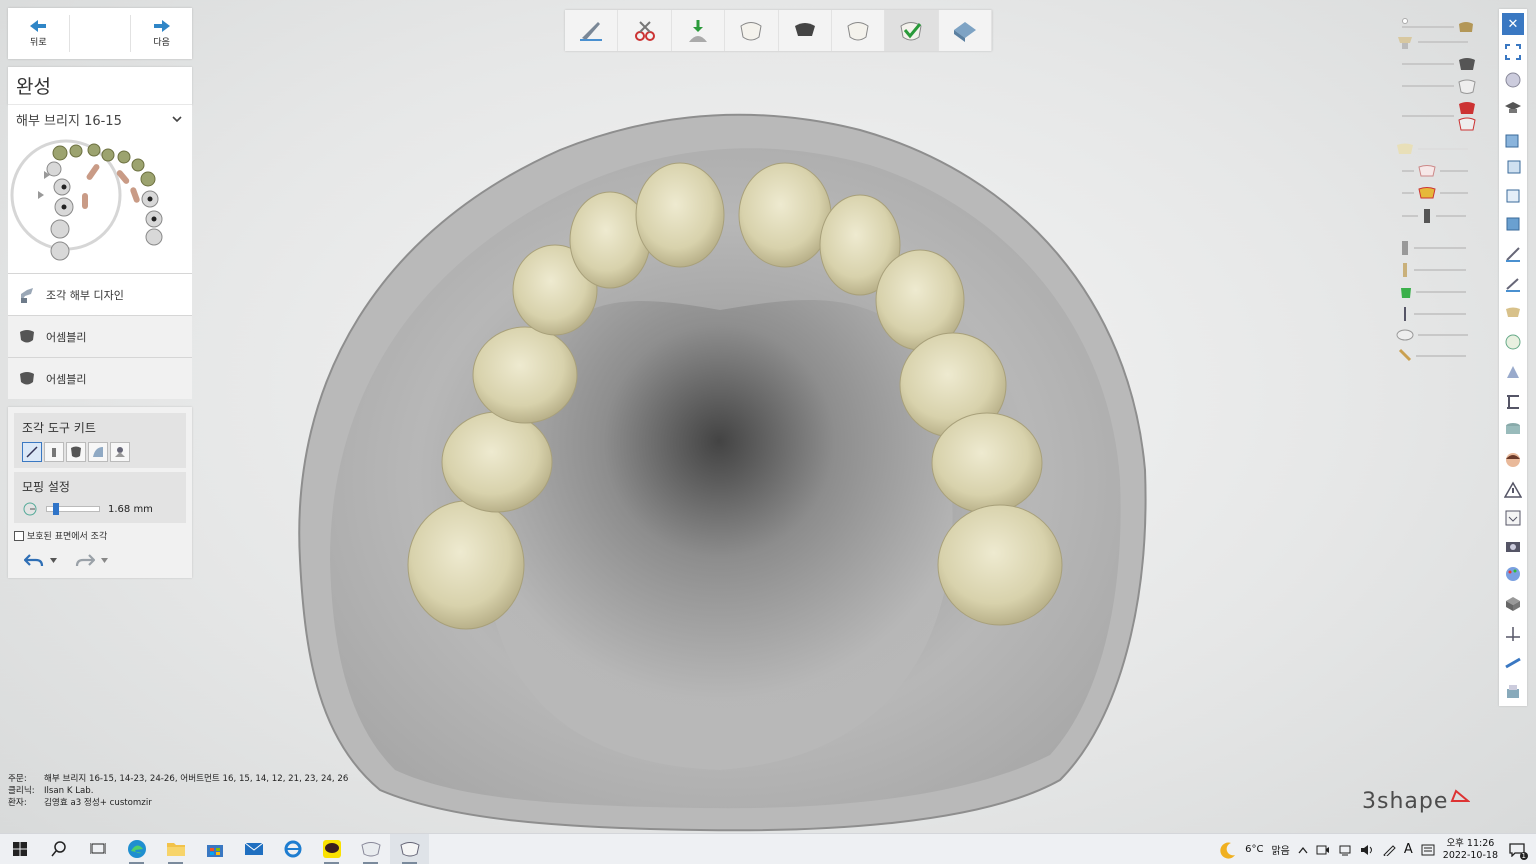 The height and width of the screenshot is (864, 1536). Describe the element at coordinates (699, 30) in the screenshot. I see `workflow-step-insertion` at that location.